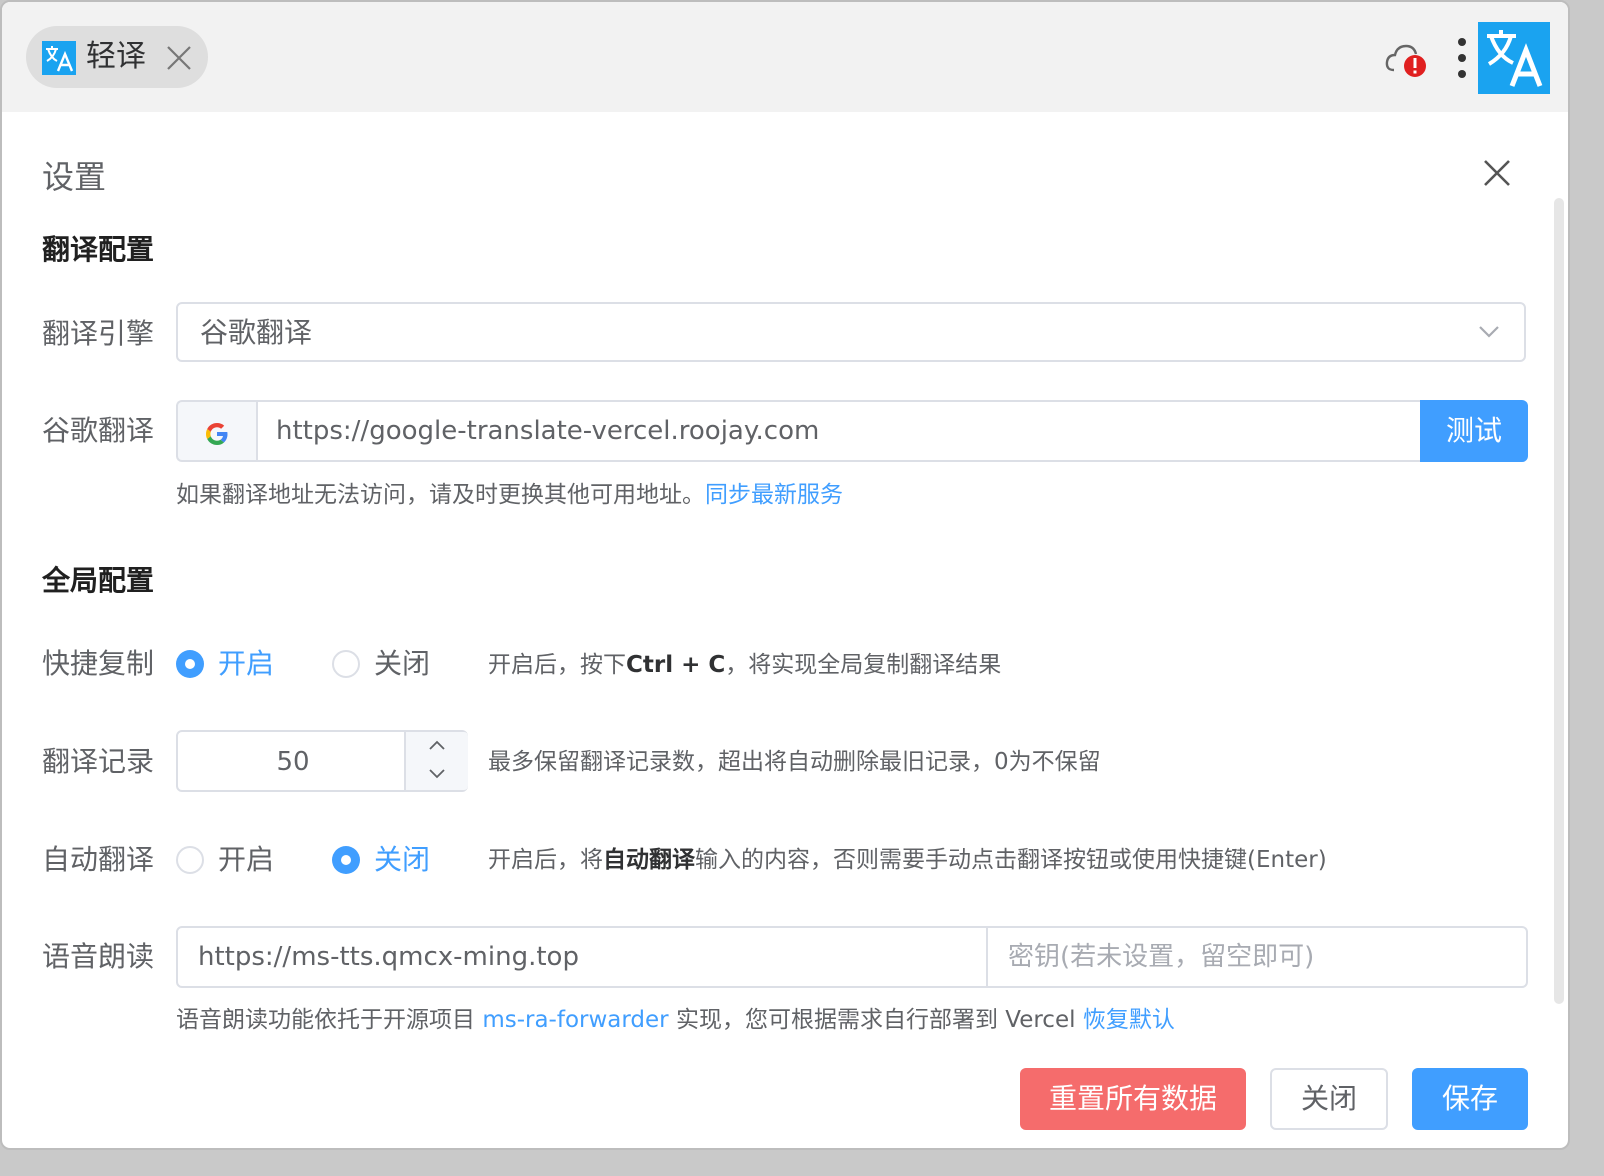  Describe the element at coordinates (98, 956) in the screenshot. I see `tts-label: 语音朗读` at that location.